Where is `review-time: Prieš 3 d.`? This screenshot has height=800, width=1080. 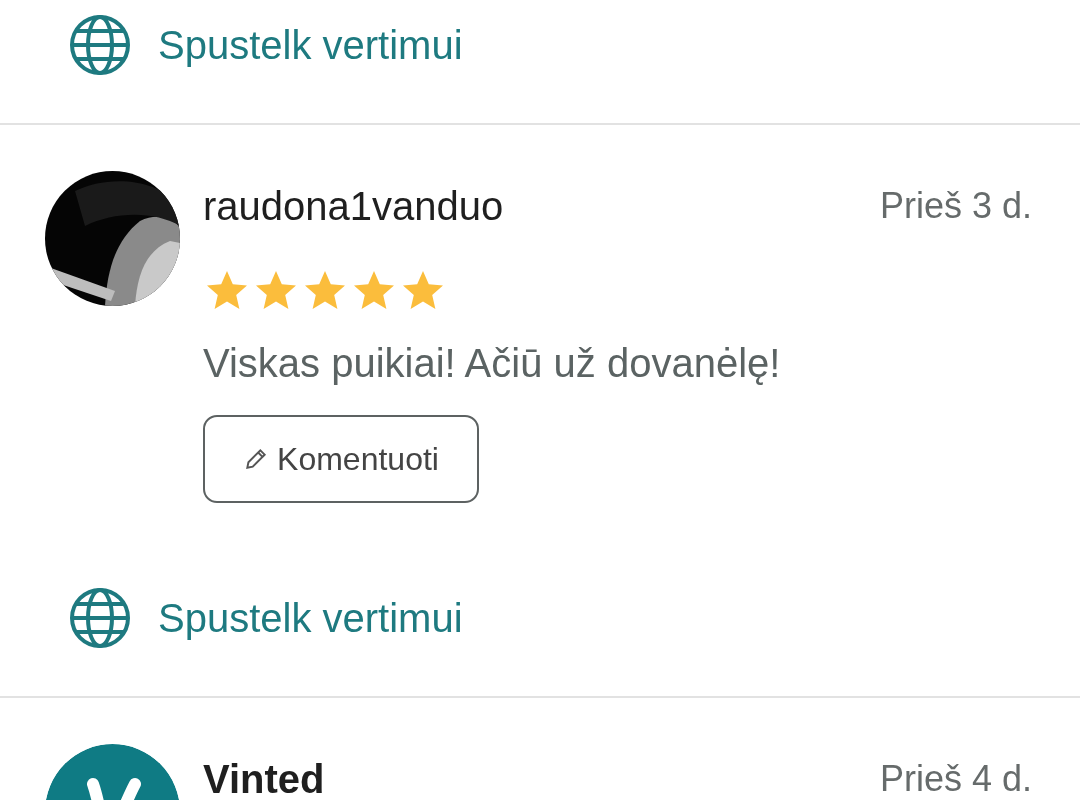 review-time: Prieš 3 d. is located at coordinates (955, 206).